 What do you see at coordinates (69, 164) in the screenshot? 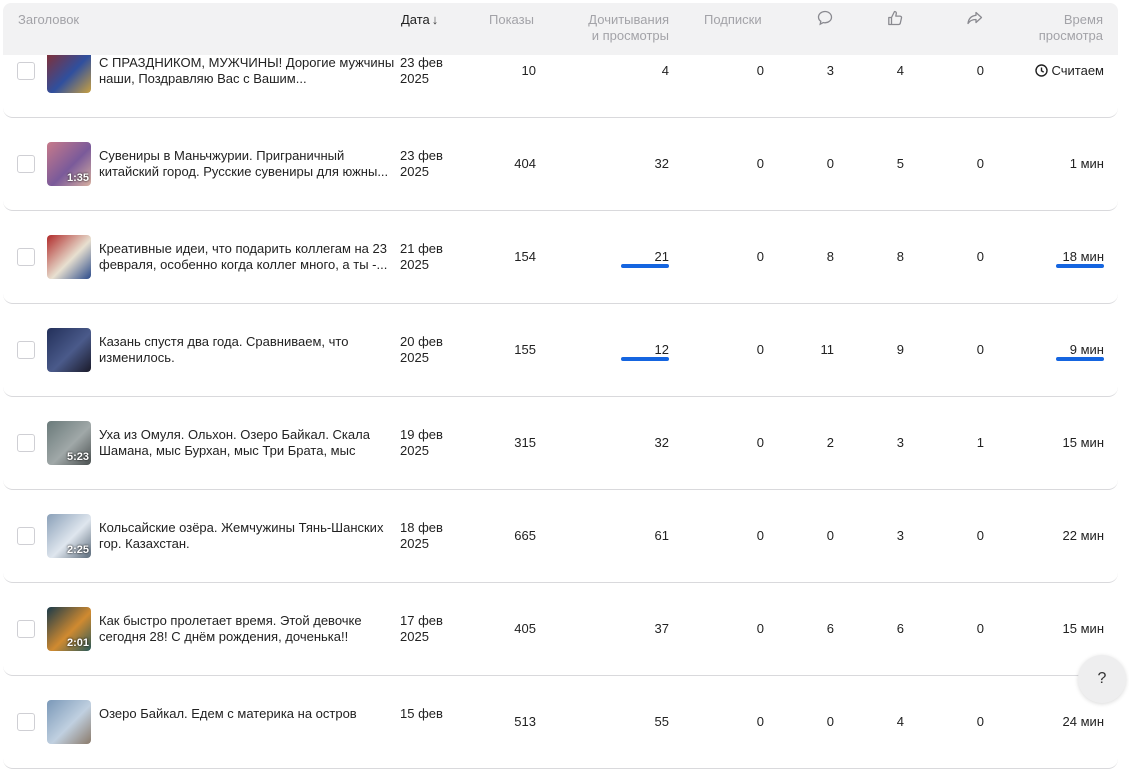
I see `row-thumbnail: 1:35` at bounding box center [69, 164].